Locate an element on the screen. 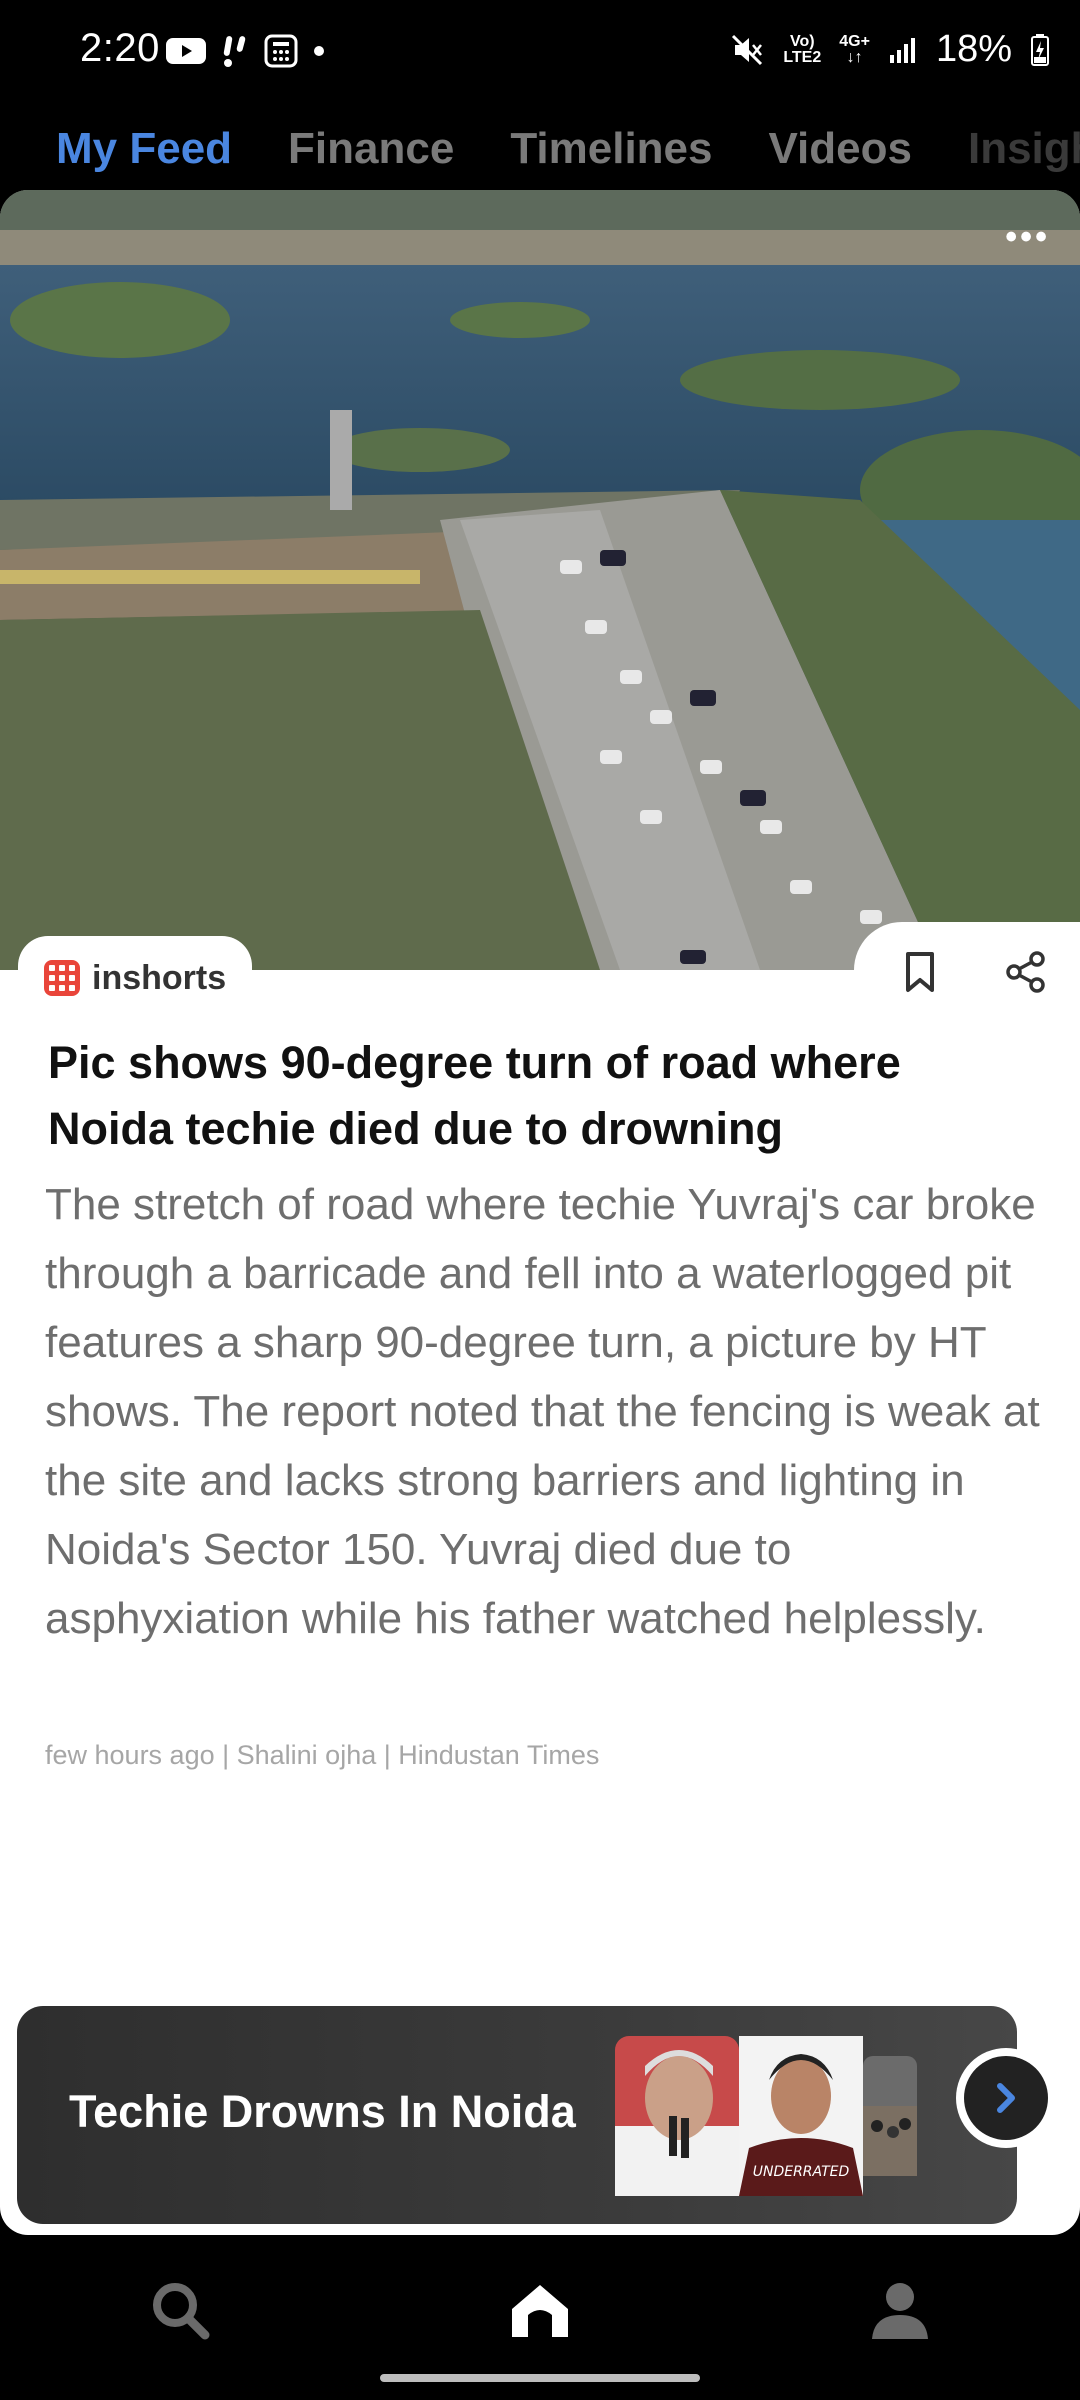 The width and height of the screenshot is (1080, 2400). story-banner: Techie Drowns In Noida UNDERRATED is located at coordinates (517, 2115).